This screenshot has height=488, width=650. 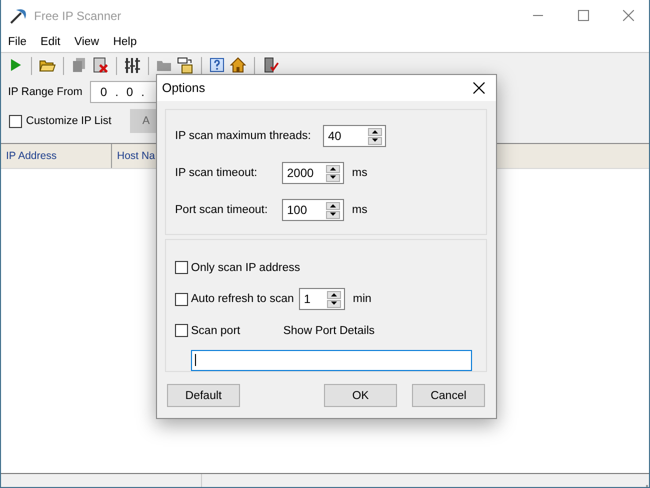 What do you see at coordinates (217, 65) in the screenshot?
I see `help-icon` at bounding box center [217, 65].